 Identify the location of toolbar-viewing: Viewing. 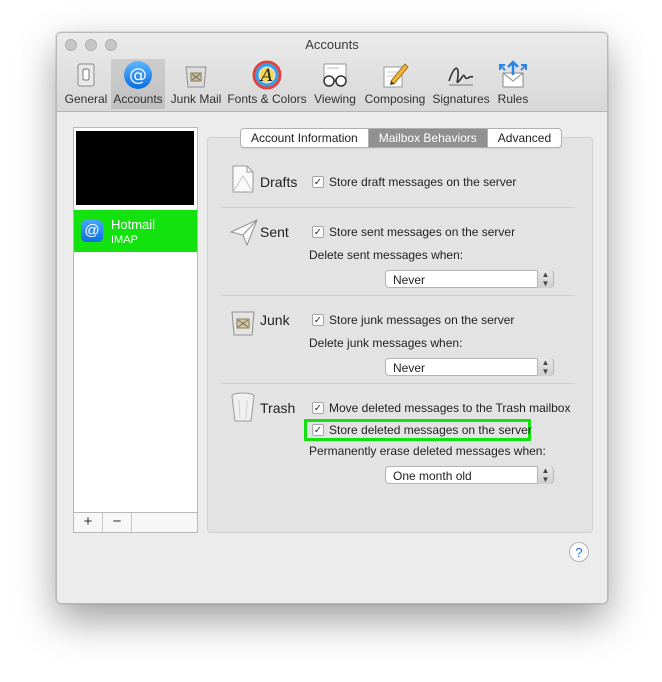
(335, 84).